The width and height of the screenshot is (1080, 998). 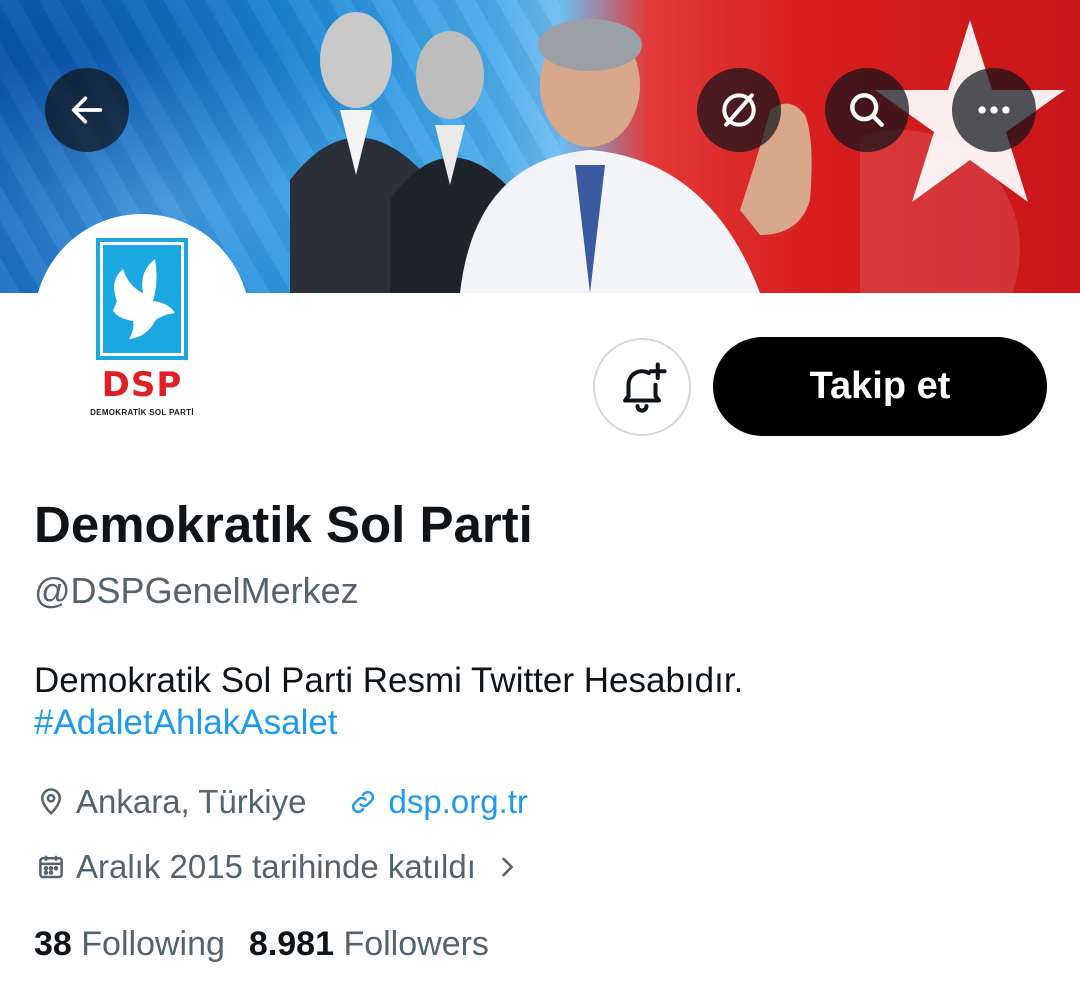 I want to click on dove-icon, so click(x=144, y=299).